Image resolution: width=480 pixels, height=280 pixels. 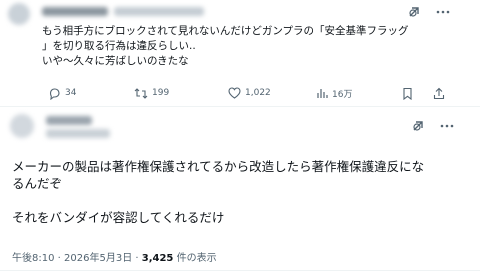 I want to click on views-count: 16万, so click(x=342, y=94).